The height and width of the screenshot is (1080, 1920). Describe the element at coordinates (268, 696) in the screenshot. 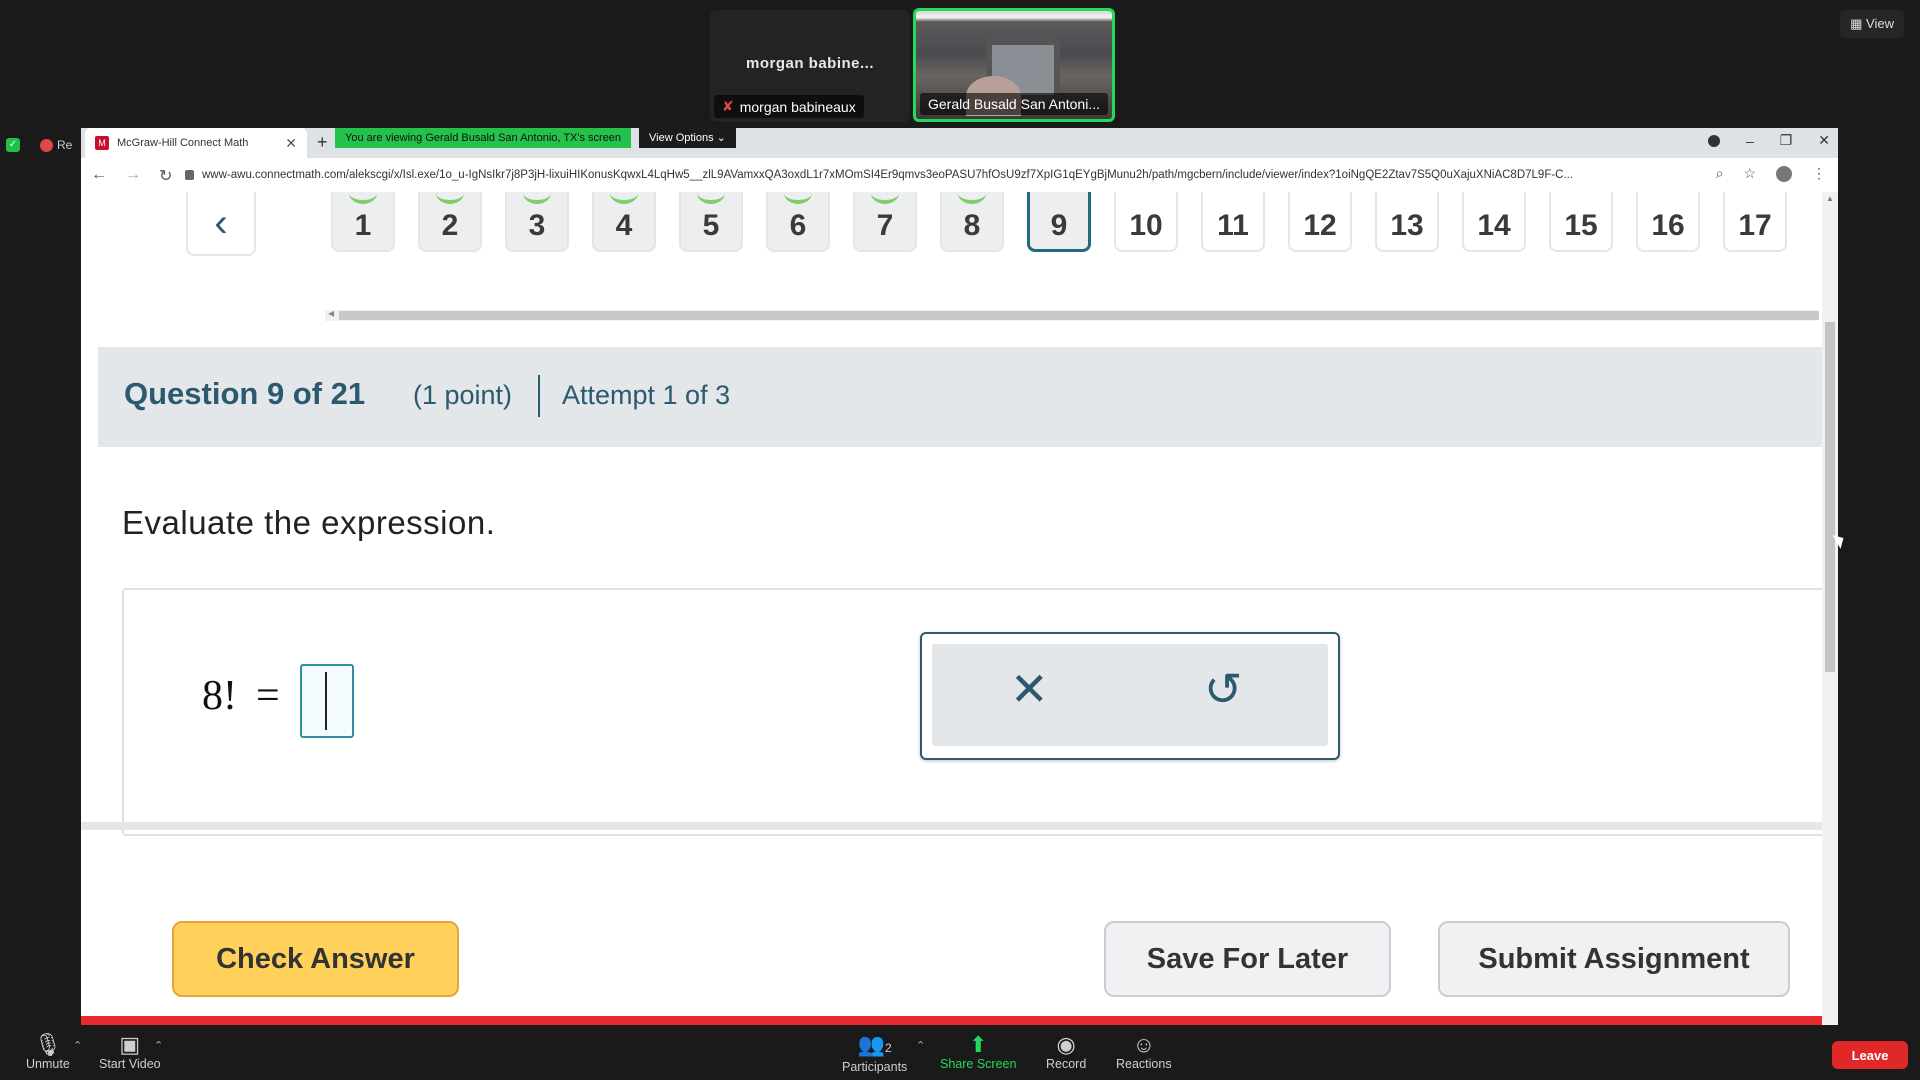

I see `equals-sign: =` at that location.